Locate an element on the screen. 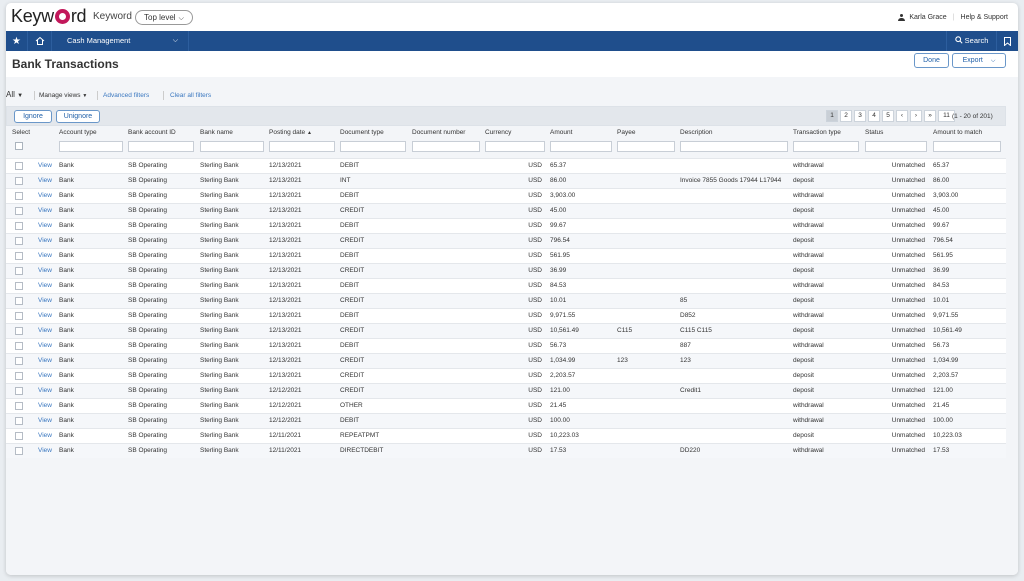 This screenshot has width=1024, height=581. col-document-number: Document number is located at coordinates (438, 132).